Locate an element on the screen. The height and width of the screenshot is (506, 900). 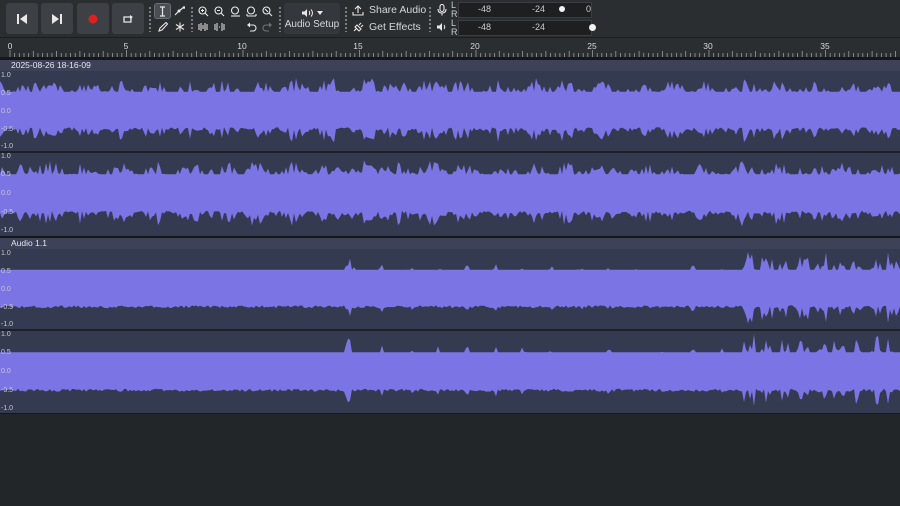
fit-project-button is located at coordinates (251, 11).